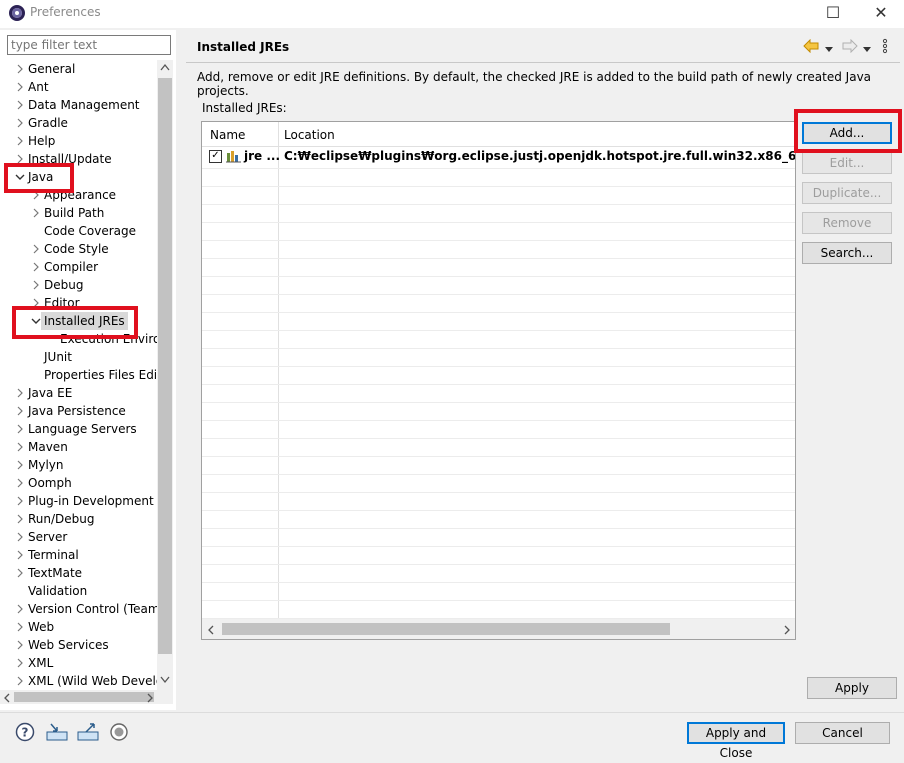 Image resolution: width=904 pixels, height=763 pixels. What do you see at coordinates (79, 267) in the screenshot?
I see `tree-item: Compiler` at bounding box center [79, 267].